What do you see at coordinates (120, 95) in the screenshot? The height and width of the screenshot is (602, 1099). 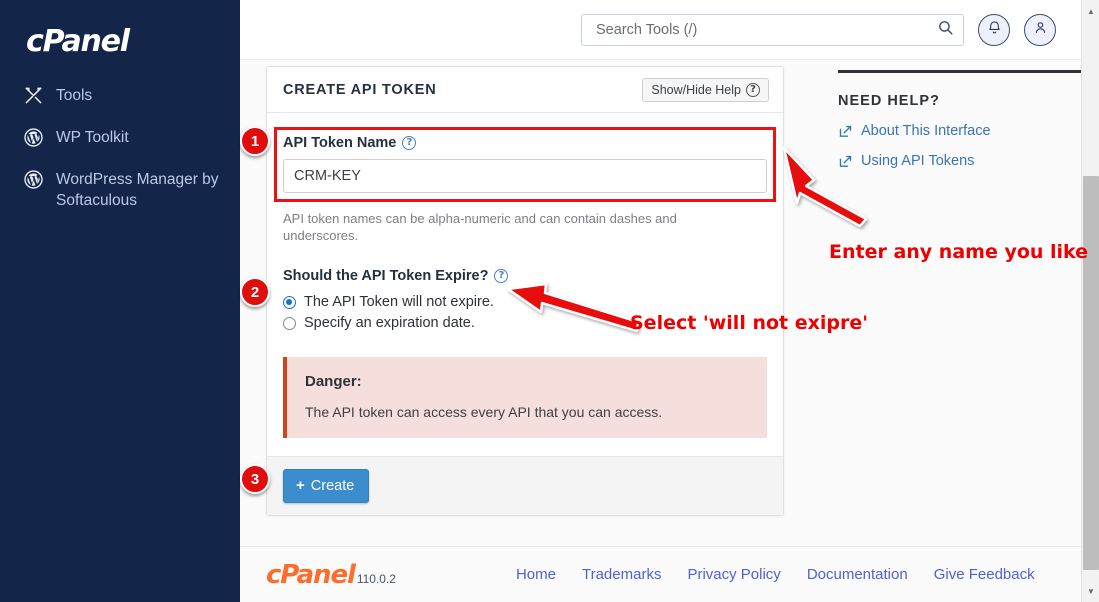 I see `sidebar-item-tools: Tools` at bounding box center [120, 95].